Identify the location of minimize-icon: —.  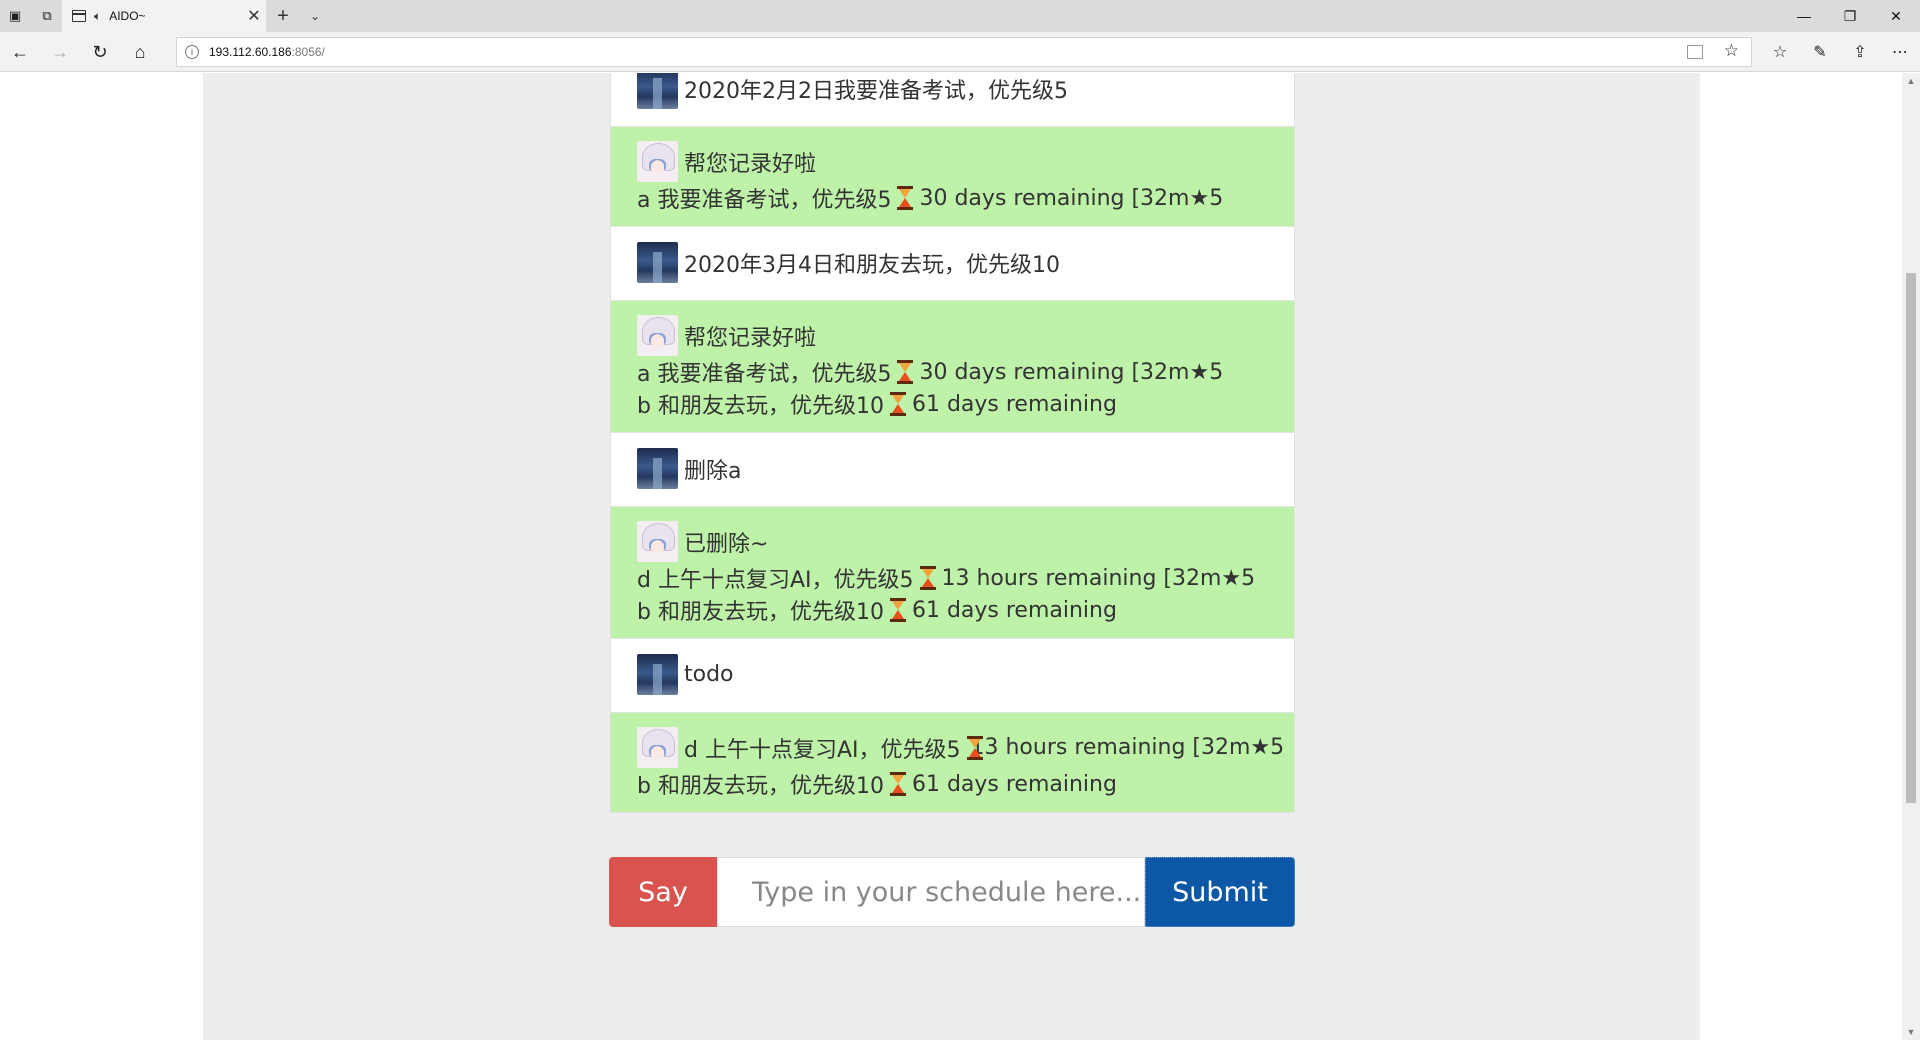
(1804, 16).